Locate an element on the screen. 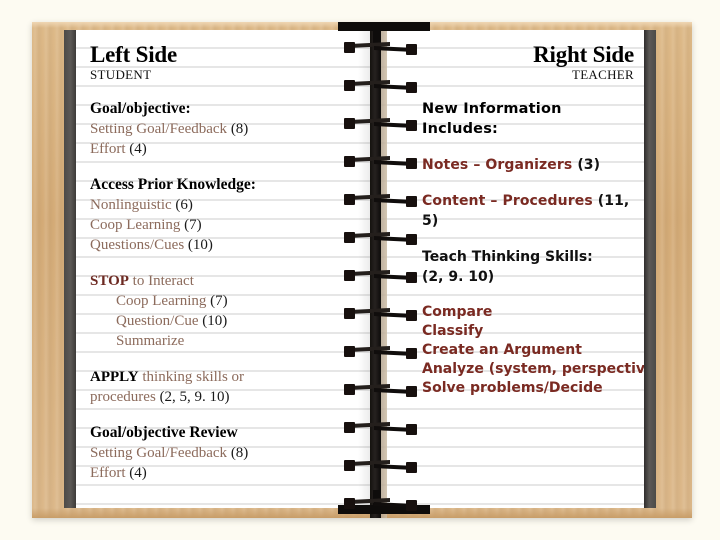  list-item: Summarize is located at coordinates (225, 341).